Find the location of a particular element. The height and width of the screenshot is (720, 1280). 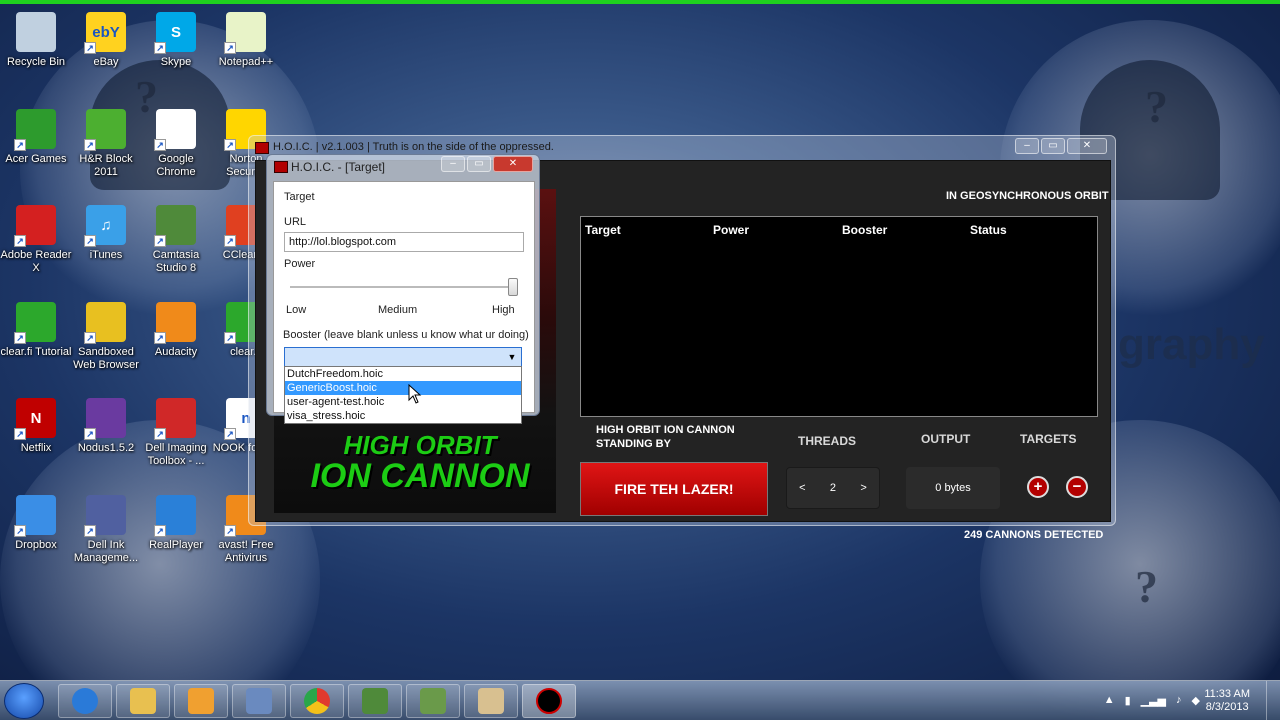

taskbar-hoic is located at coordinates (549, 701).